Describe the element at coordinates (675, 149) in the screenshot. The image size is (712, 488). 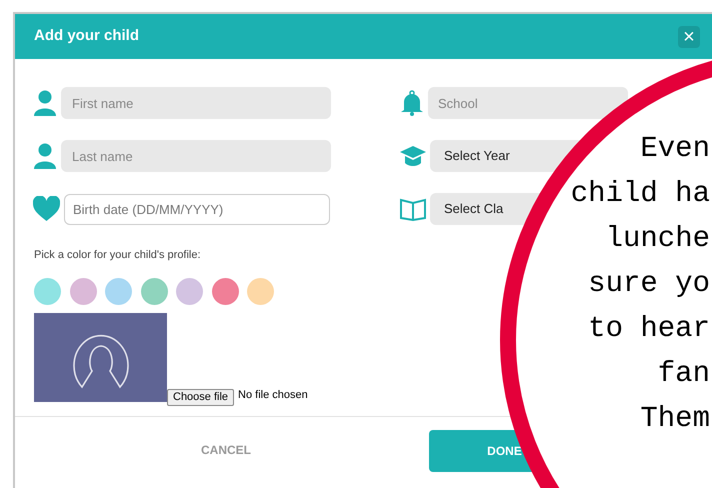
I see `overlay-text-line: Even` at that location.